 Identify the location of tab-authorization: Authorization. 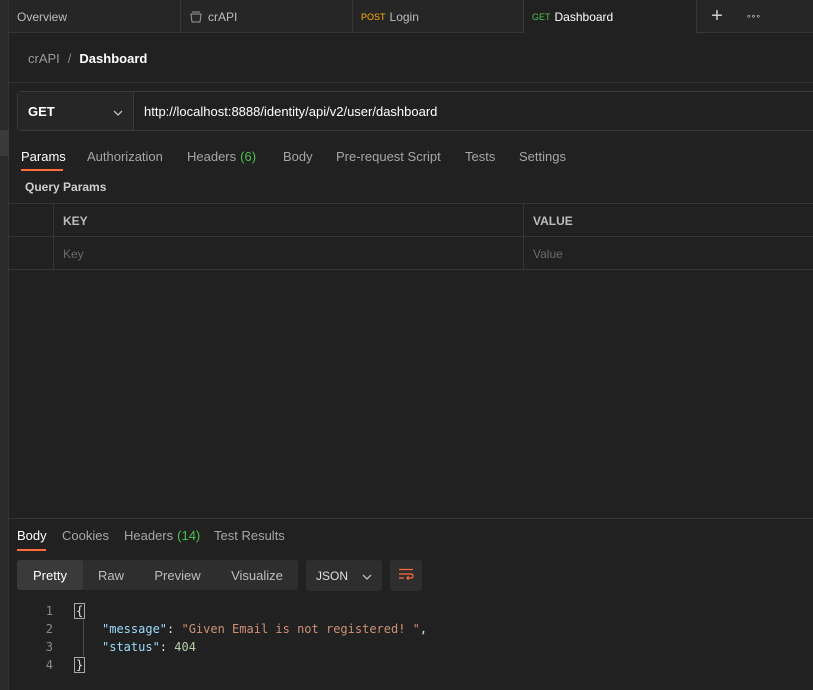
(125, 156).